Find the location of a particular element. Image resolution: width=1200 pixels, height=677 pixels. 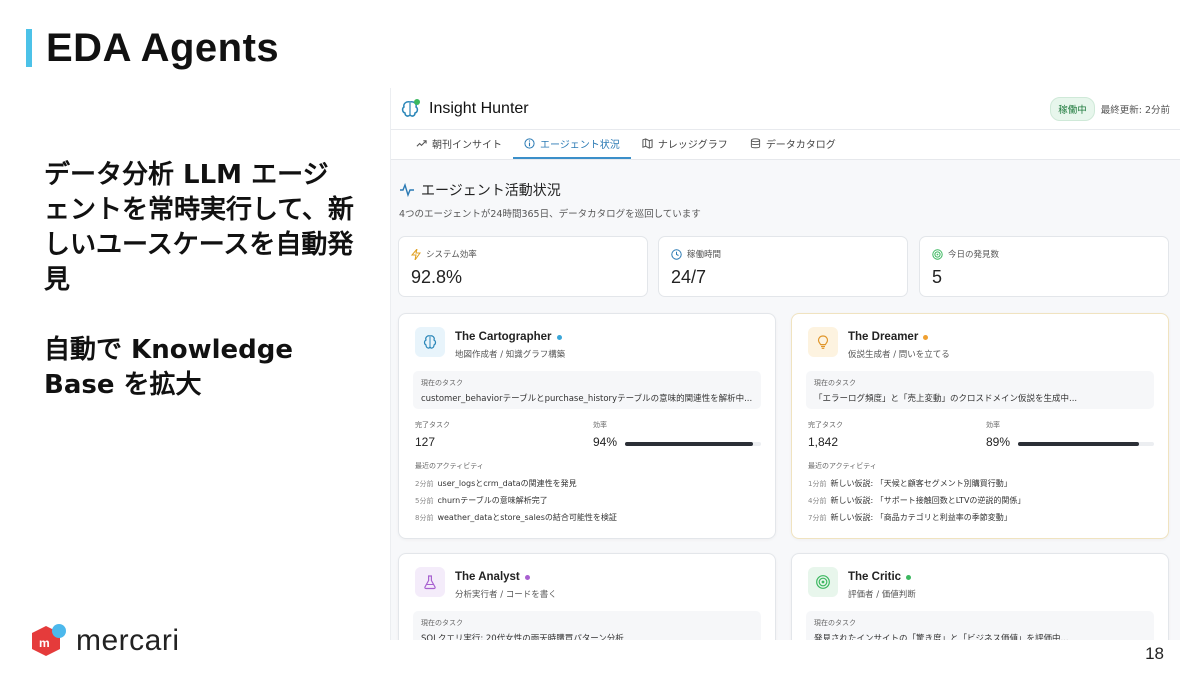

agent-role: 評価者 / 価値判断 is located at coordinates (882, 595).